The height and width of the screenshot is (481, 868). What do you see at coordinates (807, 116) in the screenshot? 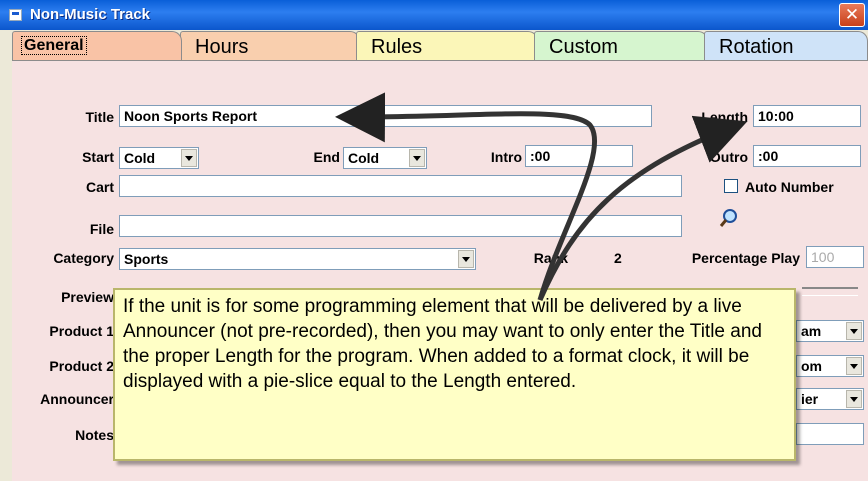
I see `length-field: 10:00` at bounding box center [807, 116].